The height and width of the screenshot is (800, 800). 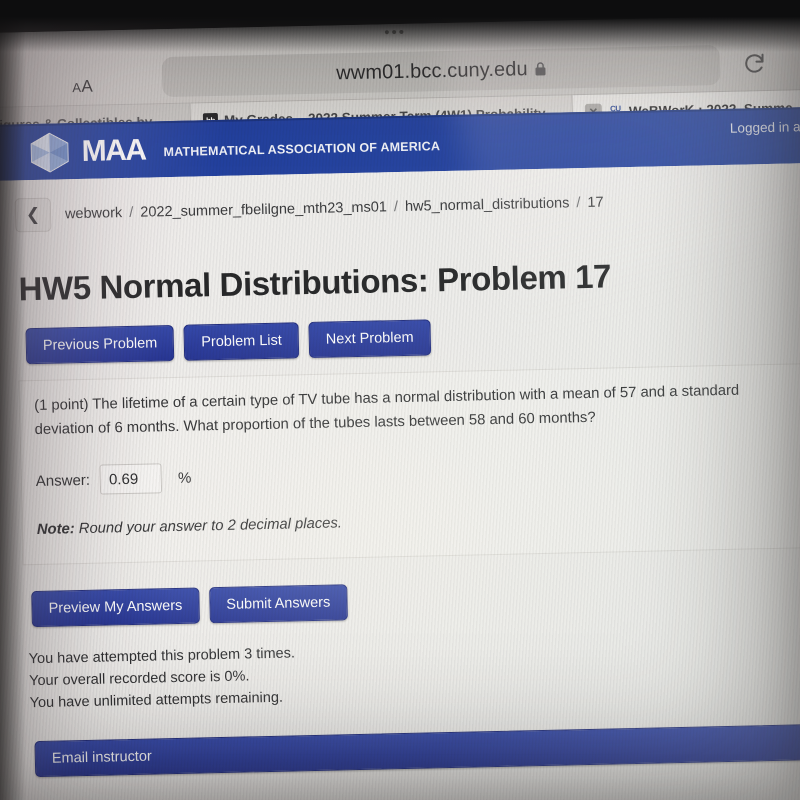 I want to click on email-instructor-button: Email instructor, so click(x=417, y=750).